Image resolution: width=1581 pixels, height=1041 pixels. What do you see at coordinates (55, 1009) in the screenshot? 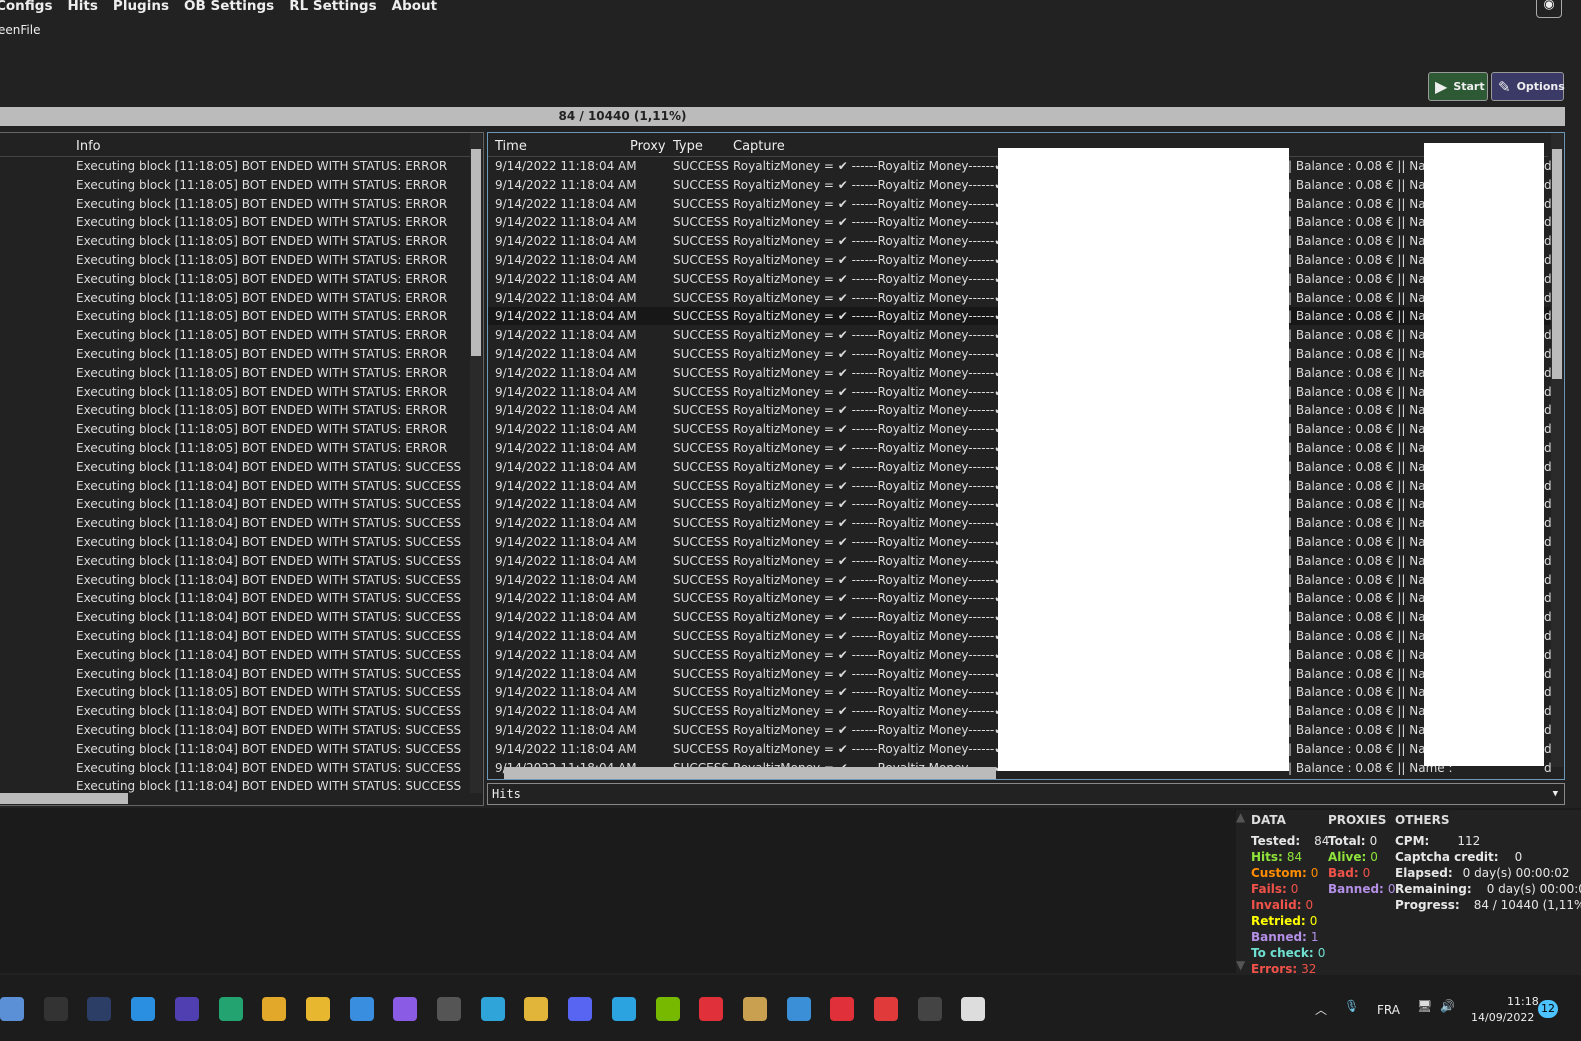
I see `terminal-icon` at bounding box center [55, 1009].